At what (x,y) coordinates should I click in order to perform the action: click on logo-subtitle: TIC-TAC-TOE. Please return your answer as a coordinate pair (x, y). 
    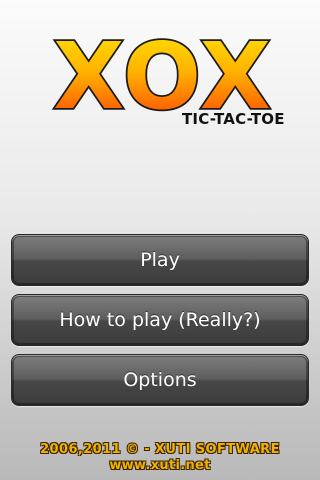
    Looking at the image, I should click on (233, 119).